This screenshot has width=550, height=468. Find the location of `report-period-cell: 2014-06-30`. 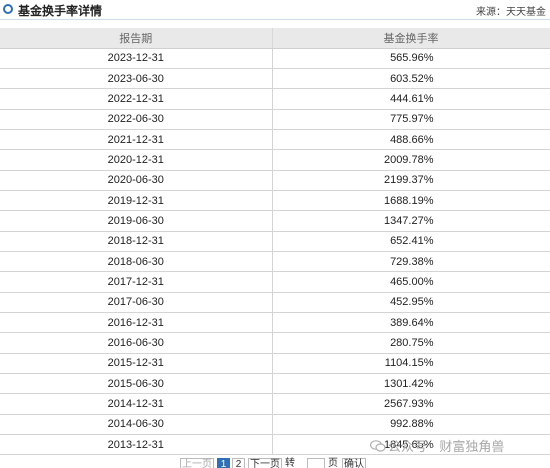

report-period-cell: 2014-06-30 is located at coordinates (136, 425).